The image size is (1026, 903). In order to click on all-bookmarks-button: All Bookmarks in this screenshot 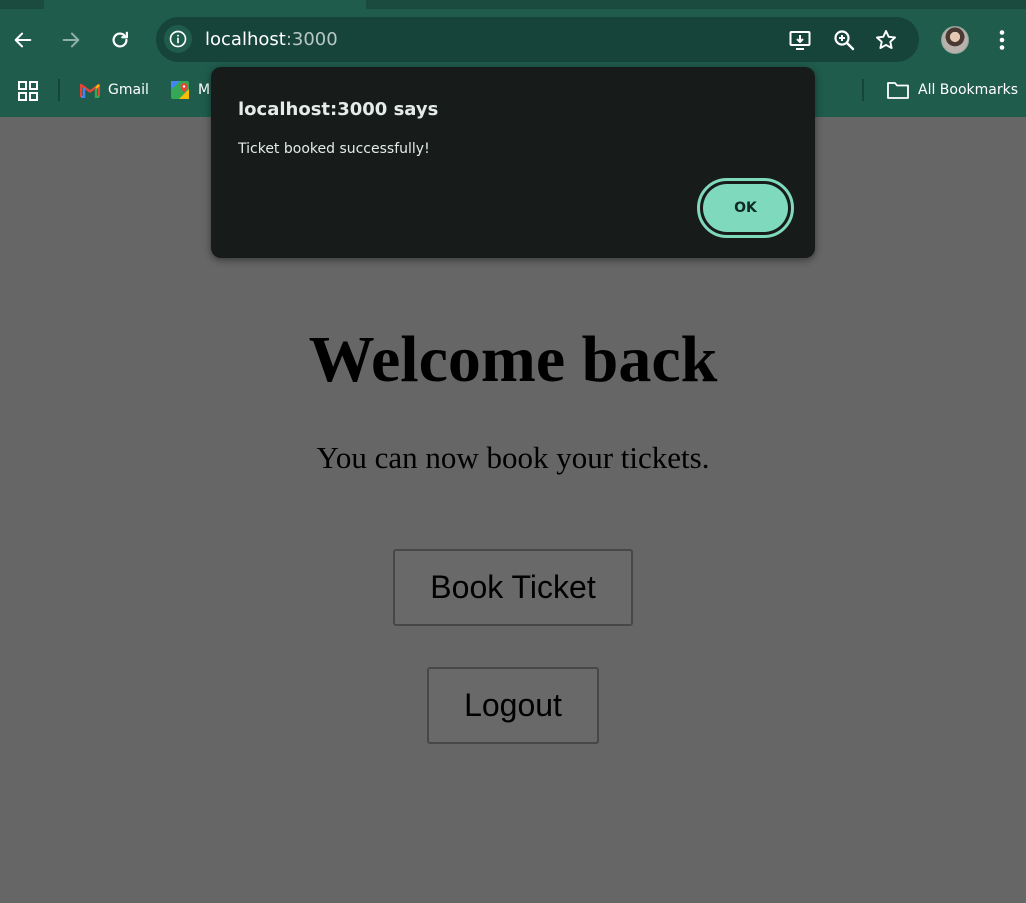, I will do `click(952, 90)`.